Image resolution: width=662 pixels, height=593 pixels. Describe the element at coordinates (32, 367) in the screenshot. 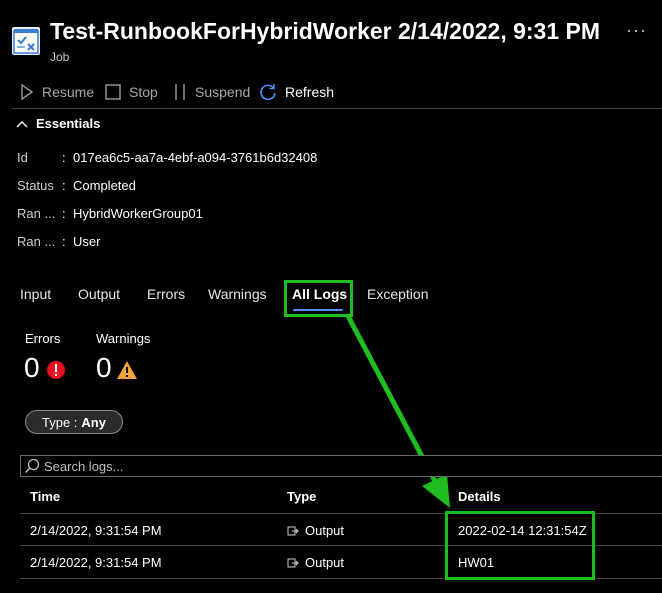

I see `errors-count-value: 0` at that location.